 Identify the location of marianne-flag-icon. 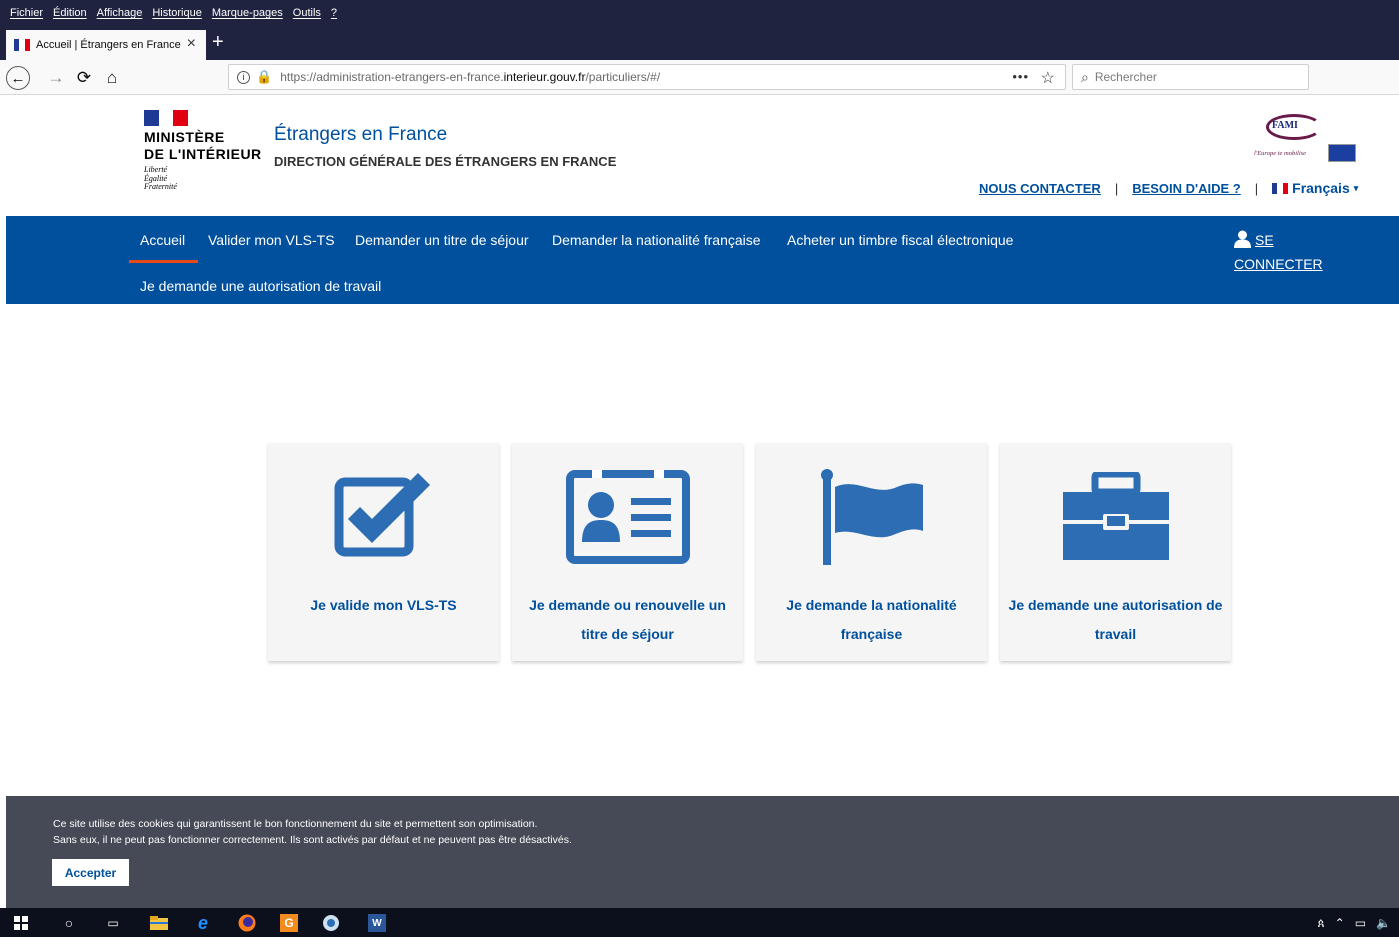
(166, 118).